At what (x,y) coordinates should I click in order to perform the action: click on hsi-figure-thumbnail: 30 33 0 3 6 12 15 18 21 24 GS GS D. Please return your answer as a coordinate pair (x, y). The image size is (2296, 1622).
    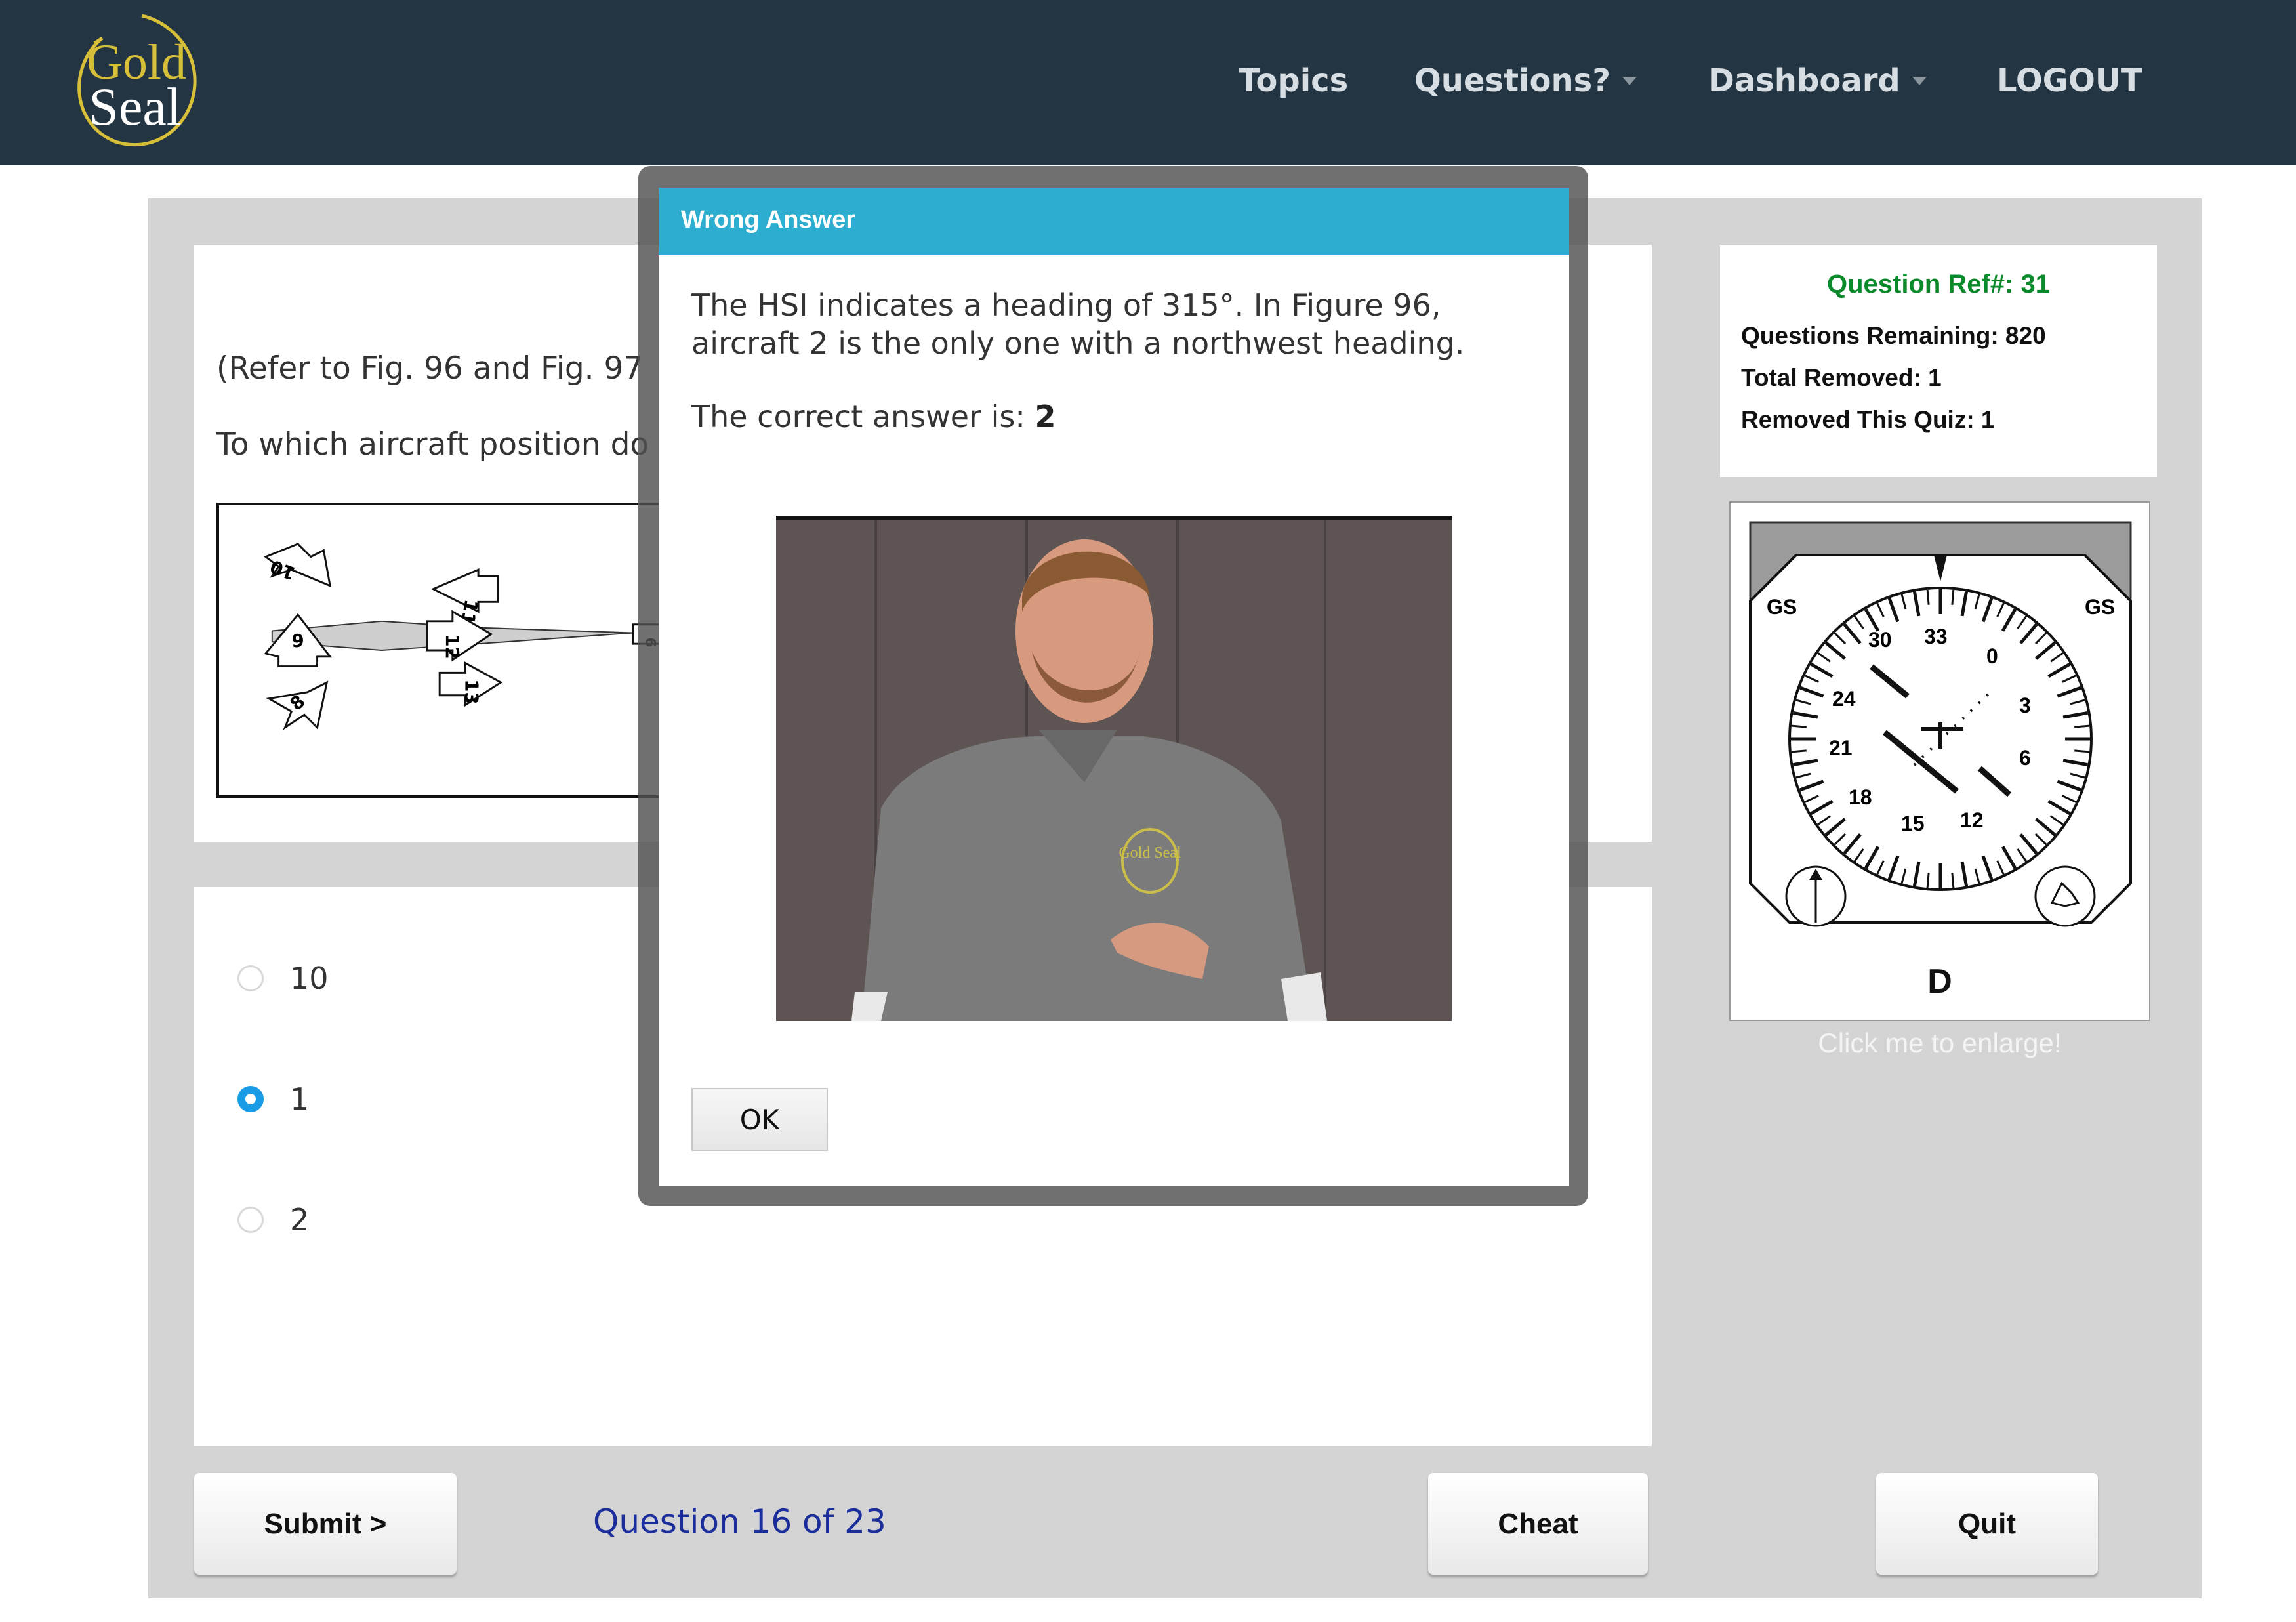
    Looking at the image, I should click on (1940, 761).